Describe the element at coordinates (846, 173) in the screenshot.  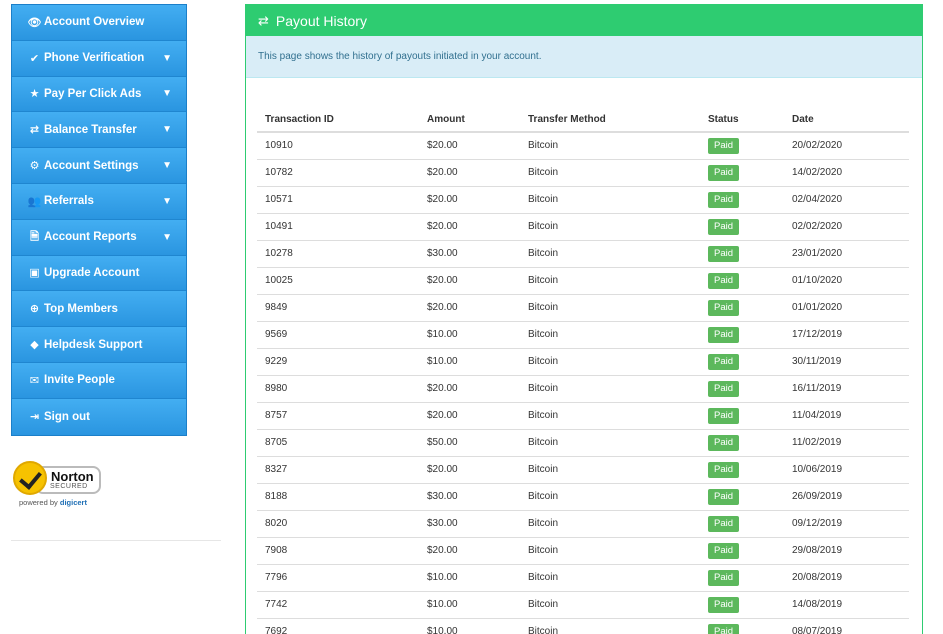
I see `cell-date: 14/02/2020` at that location.